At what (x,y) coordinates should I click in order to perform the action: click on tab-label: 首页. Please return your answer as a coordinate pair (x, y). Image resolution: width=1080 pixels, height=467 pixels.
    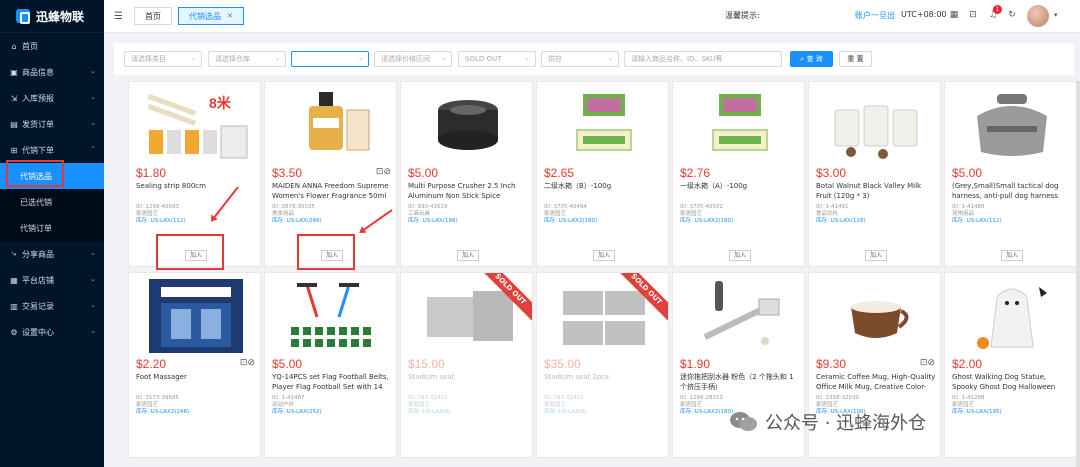
    Looking at the image, I should click on (153, 16).